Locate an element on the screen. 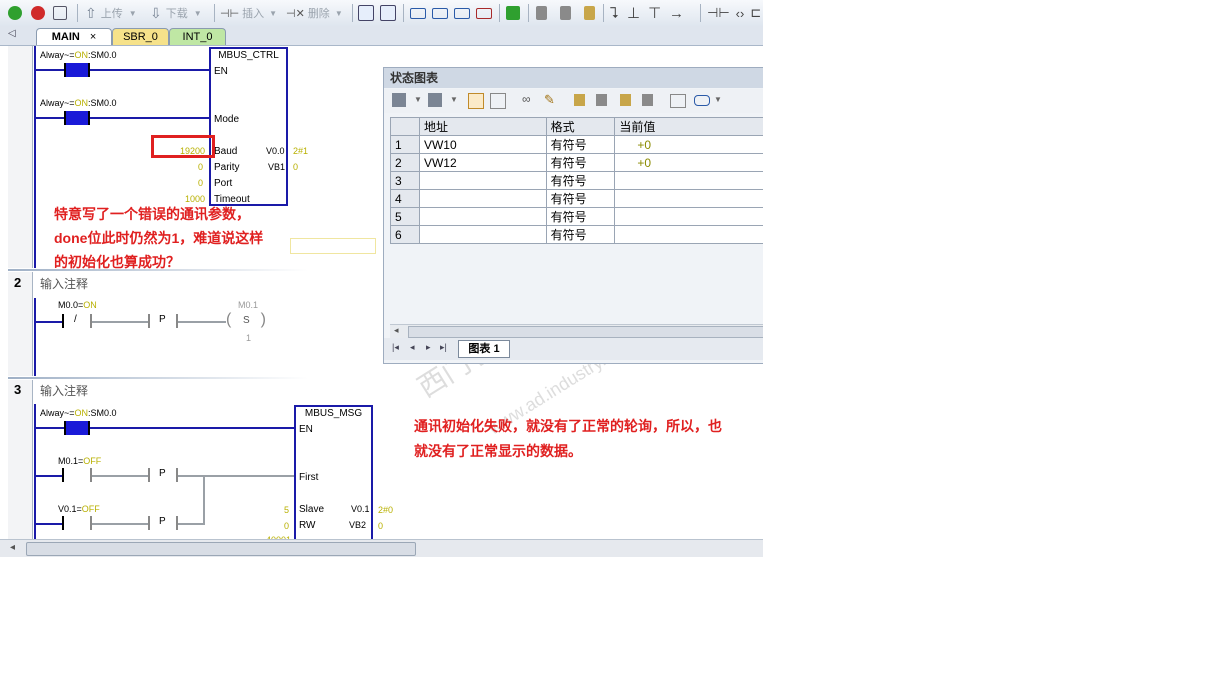 The image size is (1213, 681). network-3-comment: 输入注释 is located at coordinates (64, 390).